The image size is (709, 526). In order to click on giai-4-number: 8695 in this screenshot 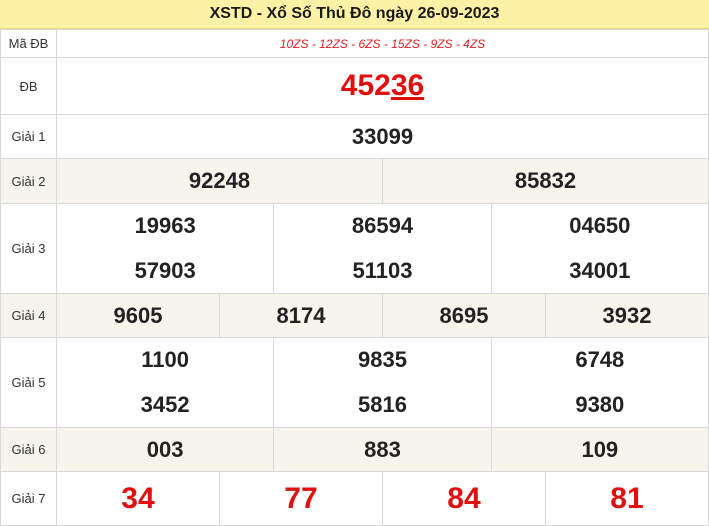, I will do `click(463, 315)`.